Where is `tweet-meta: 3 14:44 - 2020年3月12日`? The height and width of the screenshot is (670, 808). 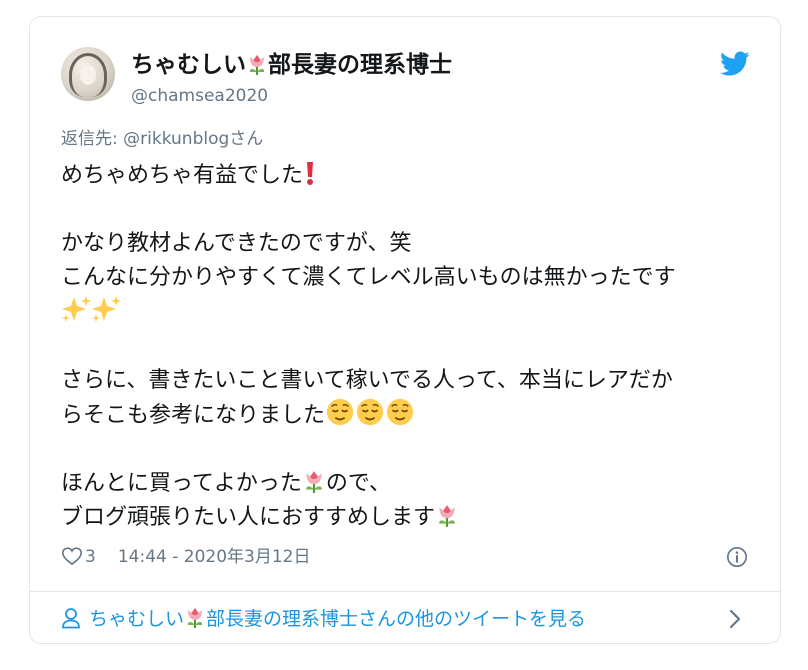 tweet-meta: 3 14:44 - 2020年3月12日 is located at coordinates (185, 557).